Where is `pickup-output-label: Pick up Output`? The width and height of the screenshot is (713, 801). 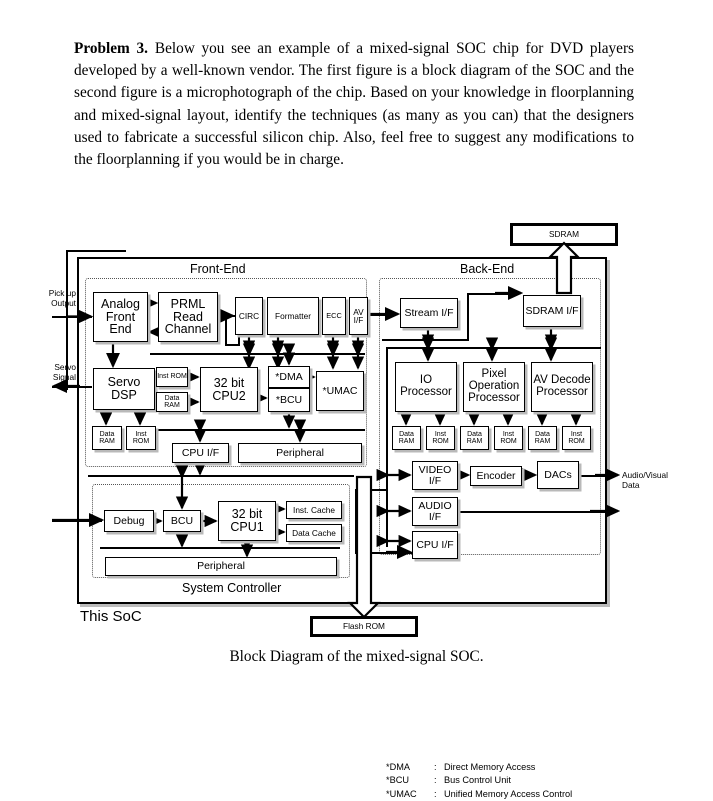 pickup-output-label: Pick up Output is located at coordinates (62, 298).